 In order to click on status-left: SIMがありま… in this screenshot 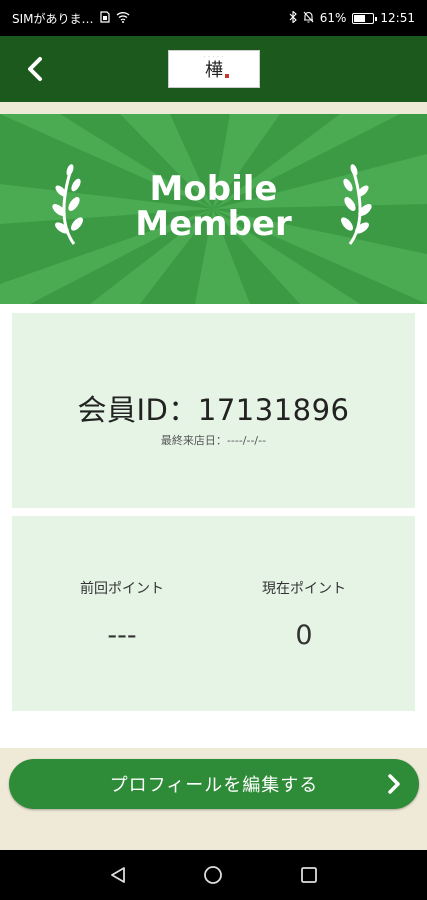, I will do `click(71, 18)`.